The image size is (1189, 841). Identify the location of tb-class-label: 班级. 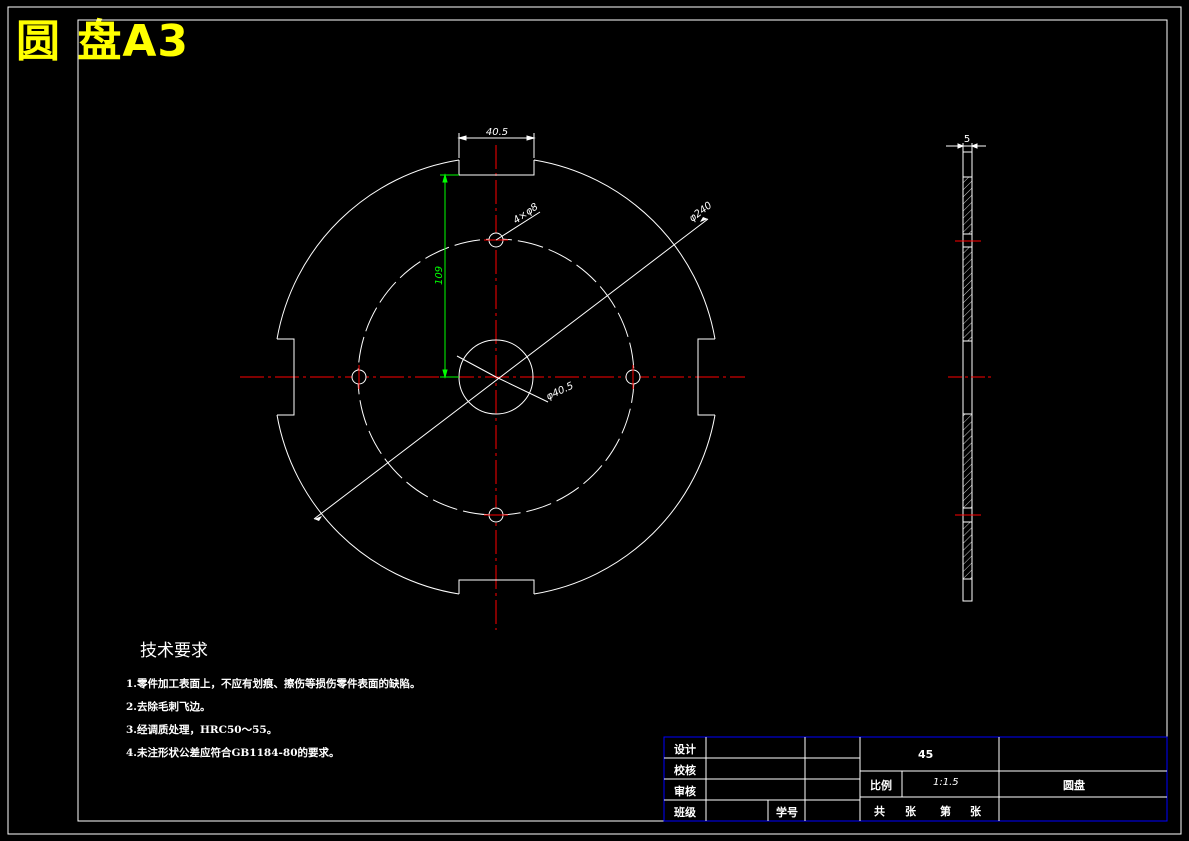
(685, 812).